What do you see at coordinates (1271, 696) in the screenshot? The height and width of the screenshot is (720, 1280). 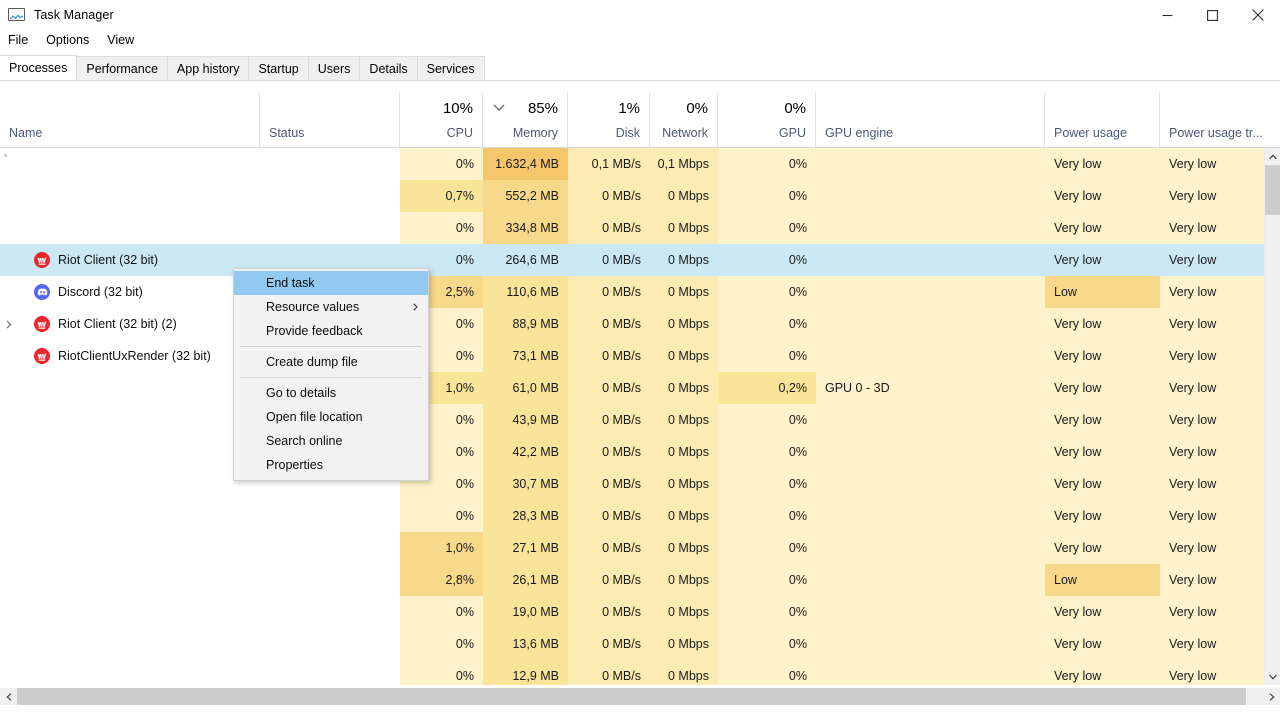 I see `scroll-right-button` at bounding box center [1271, 696].